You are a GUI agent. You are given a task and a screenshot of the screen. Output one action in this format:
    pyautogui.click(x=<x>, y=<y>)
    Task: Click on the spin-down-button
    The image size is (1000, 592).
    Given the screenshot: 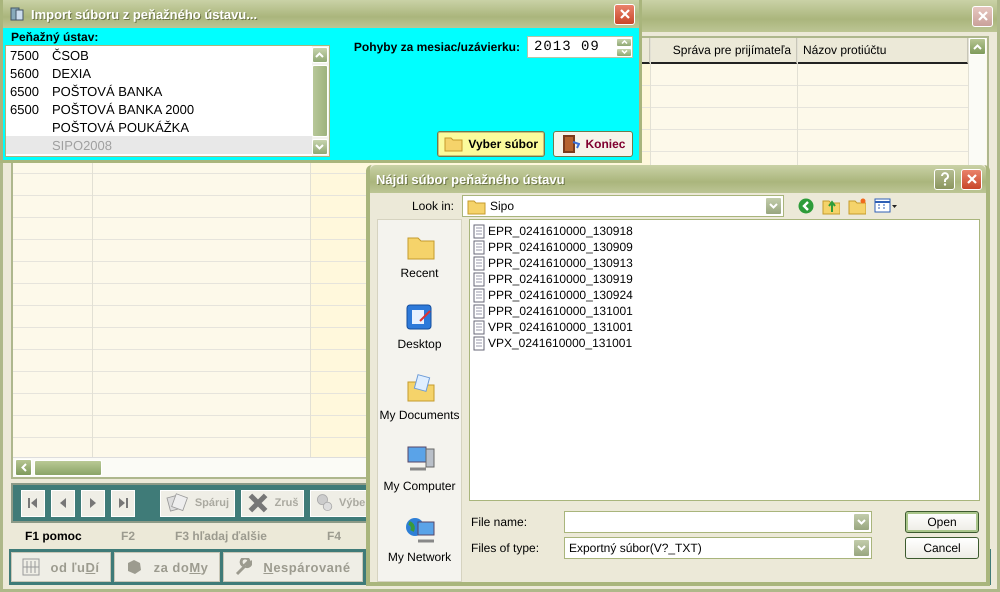 What is the action you would take?
    pyautogui.click(x=624, y=52)
    